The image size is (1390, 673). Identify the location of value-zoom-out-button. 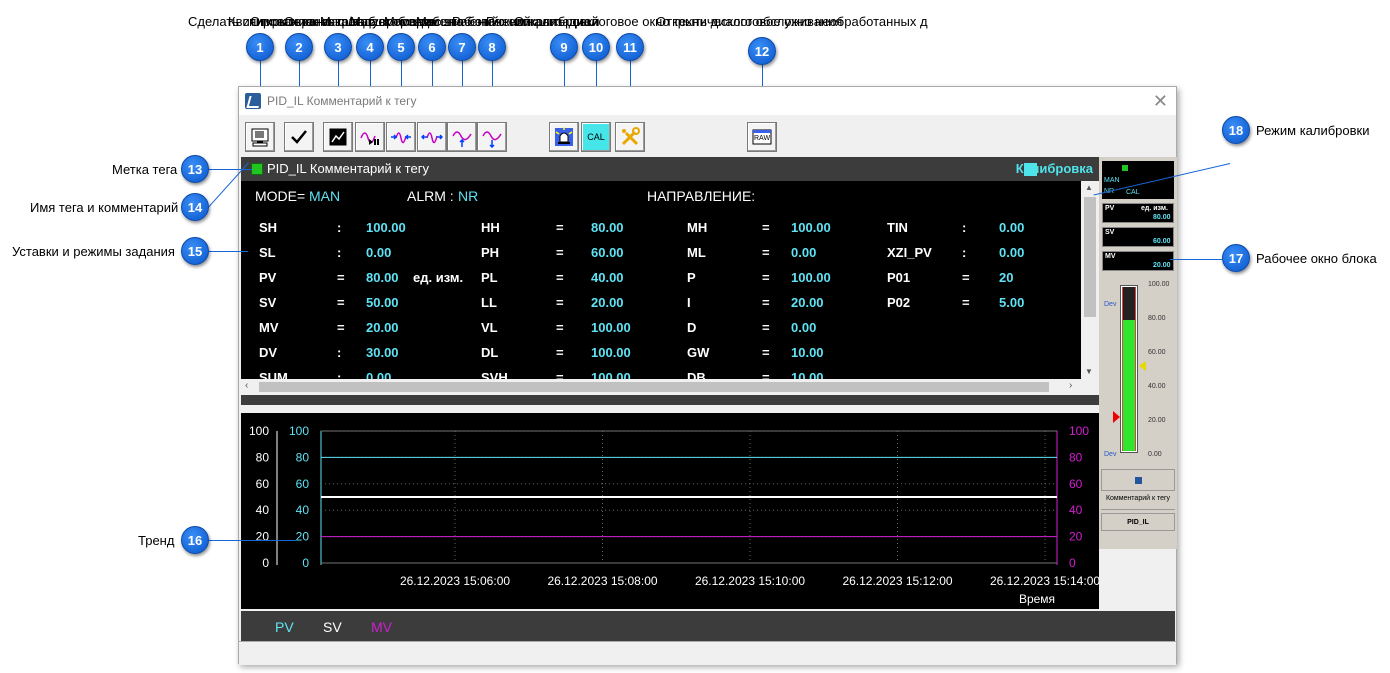
(492, 137).